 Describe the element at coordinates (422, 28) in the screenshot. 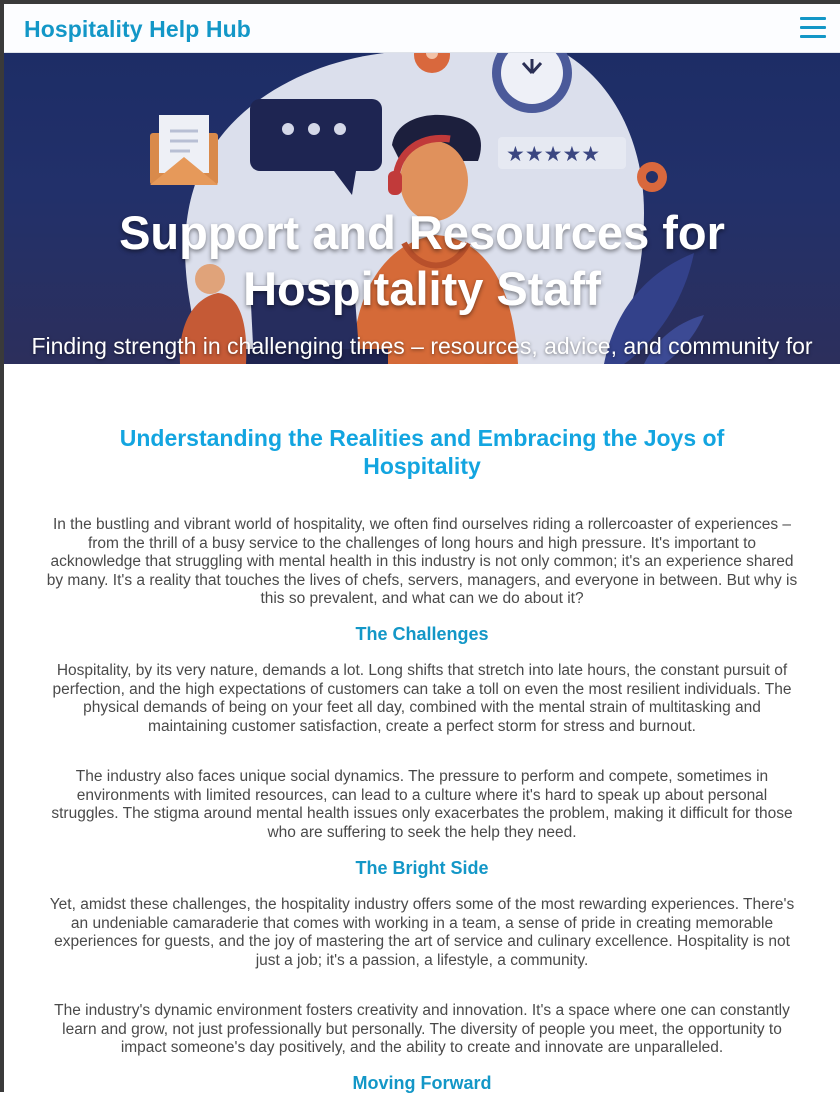

I see `navbar: Hospitality Help Hub` at that location.